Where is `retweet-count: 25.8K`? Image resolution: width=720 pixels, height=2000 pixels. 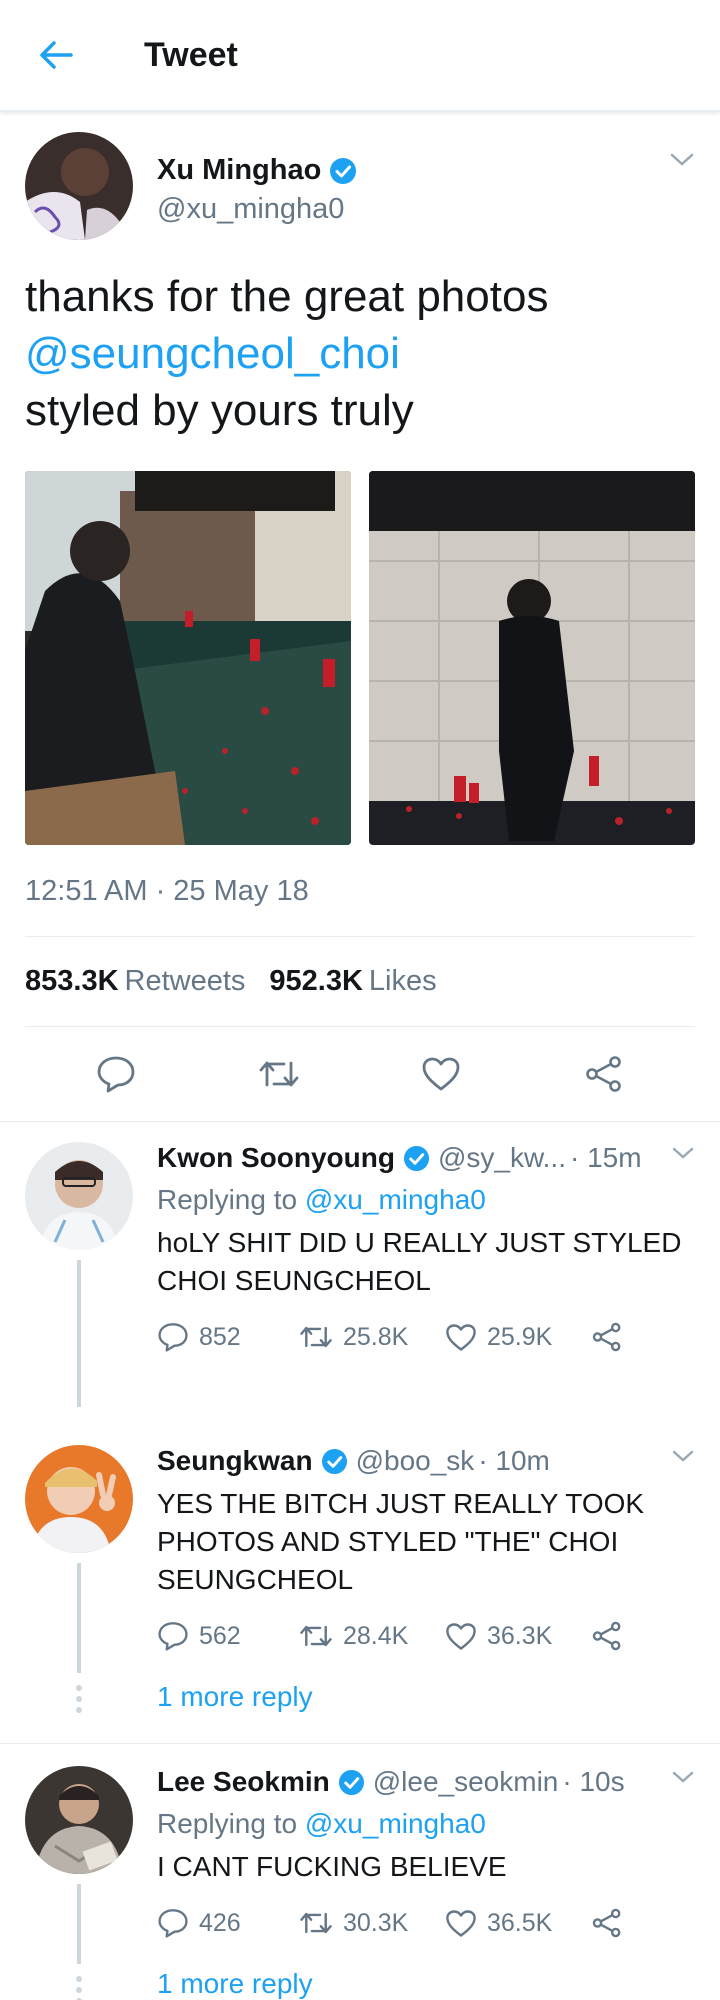
retweet-count: 25.8K is located at coordinates (376, 1336).